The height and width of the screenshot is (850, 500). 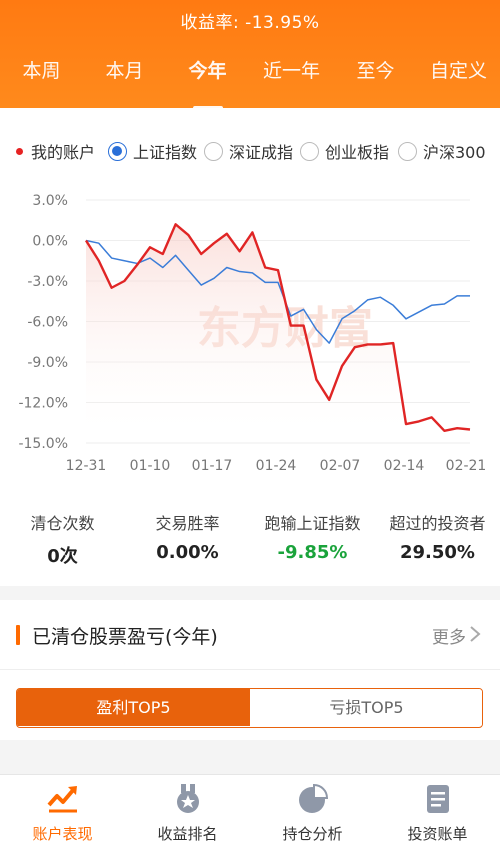 I want to click on stat-label: 超过的投资者, so click(x=437, y=523).